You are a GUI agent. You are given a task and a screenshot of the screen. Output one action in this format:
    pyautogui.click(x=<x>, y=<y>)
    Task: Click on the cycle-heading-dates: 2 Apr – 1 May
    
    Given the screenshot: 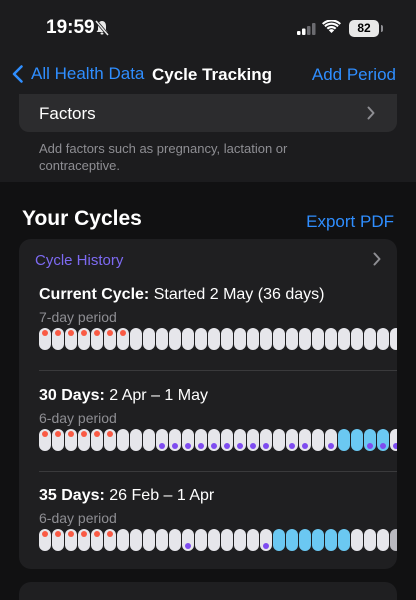 What is the action you would take?
    pyautogui.click(x=156, y=395)
    